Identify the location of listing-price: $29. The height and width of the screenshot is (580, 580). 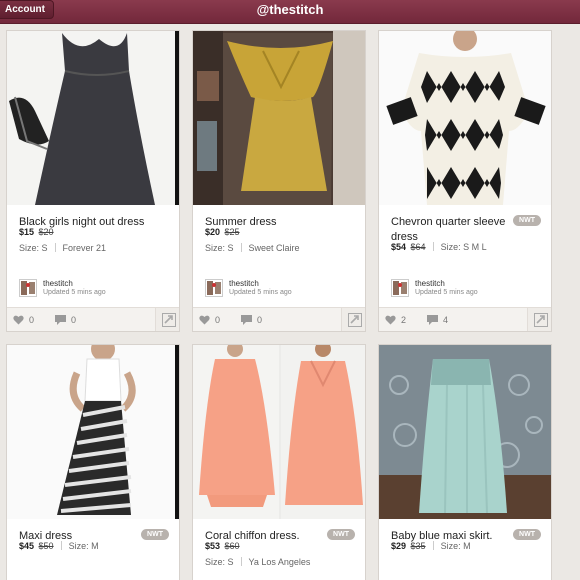
(399, 546).